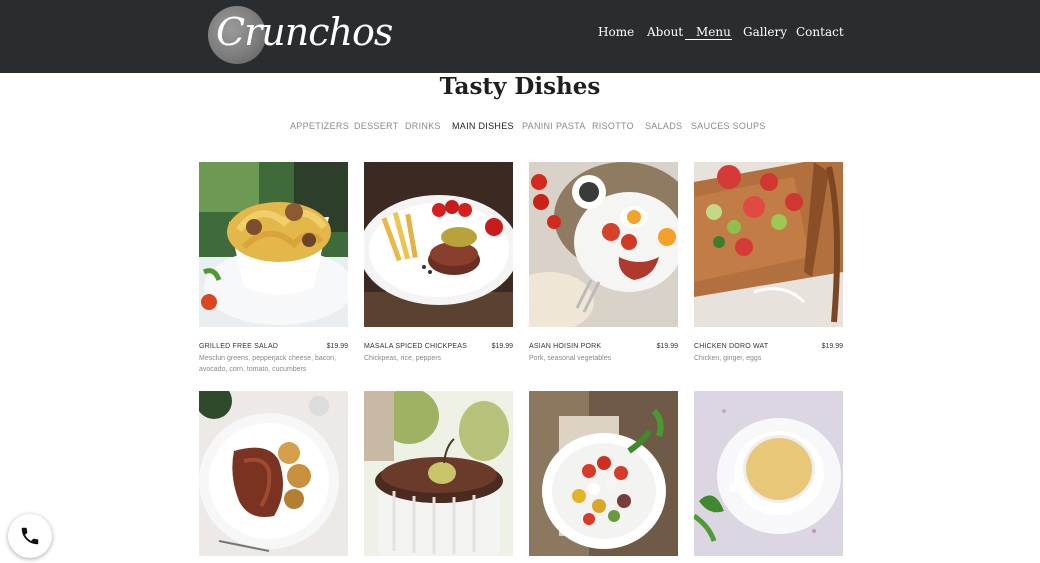  Describe the element at coordinates (520, 36) in the screenshot. I see `site-header: Crunchos Home About Menu Gallery Contact` at that location.